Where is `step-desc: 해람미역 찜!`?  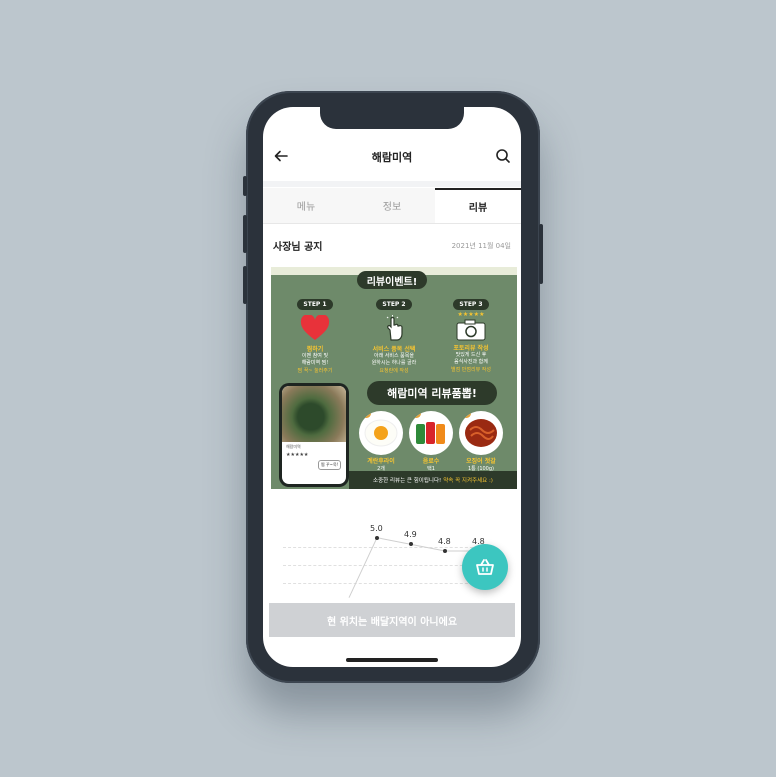 step-desc: 해람미역 찜! is located at coordinates (315, 363).